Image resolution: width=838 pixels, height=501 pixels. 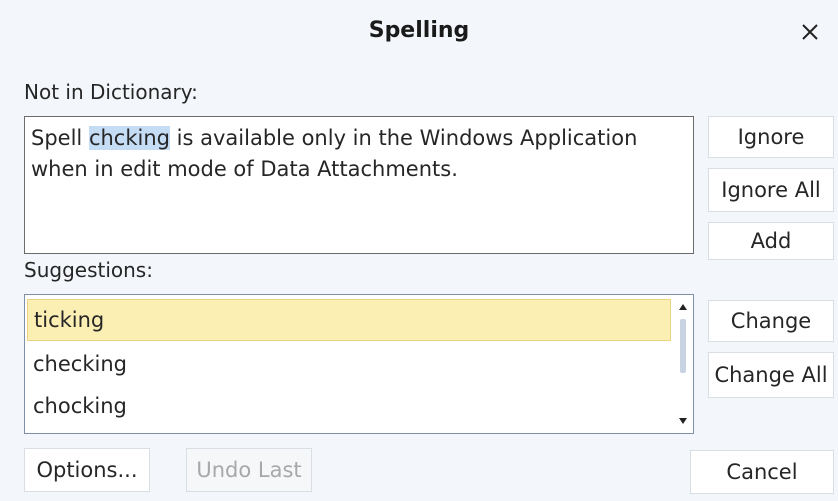 I want to click on suggestion-item-selected: ticking, so click(x=349, y=320).